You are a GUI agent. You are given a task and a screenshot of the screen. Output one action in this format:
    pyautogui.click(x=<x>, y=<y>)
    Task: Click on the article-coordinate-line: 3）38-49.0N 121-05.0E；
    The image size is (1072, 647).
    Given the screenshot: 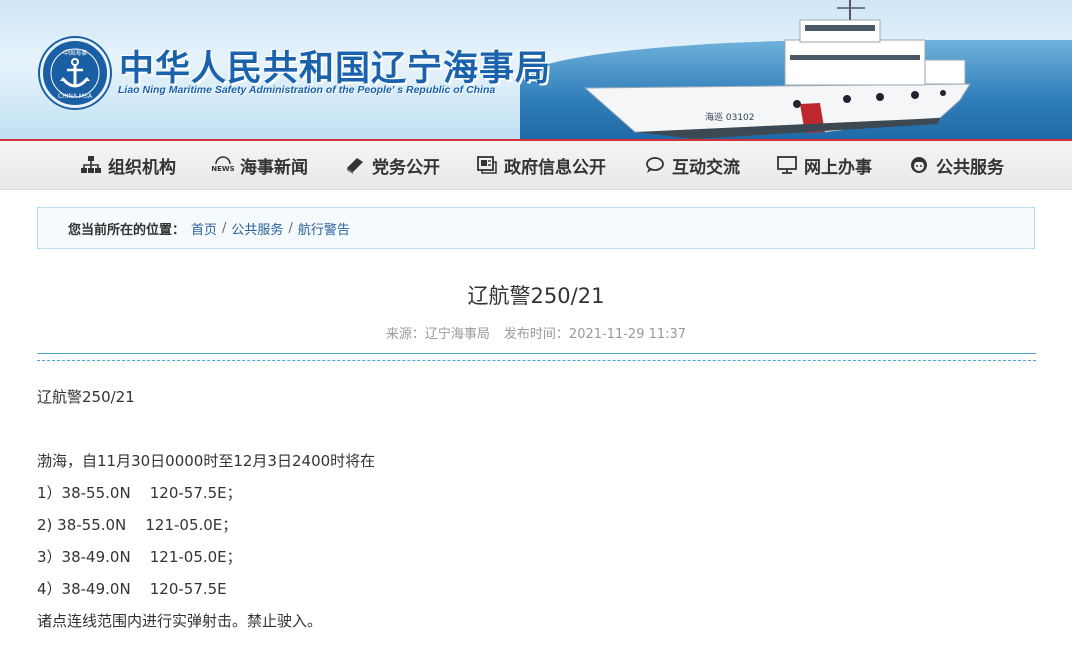 What is the action you would take?
    pyautogui.click(x=139, y=557)
    